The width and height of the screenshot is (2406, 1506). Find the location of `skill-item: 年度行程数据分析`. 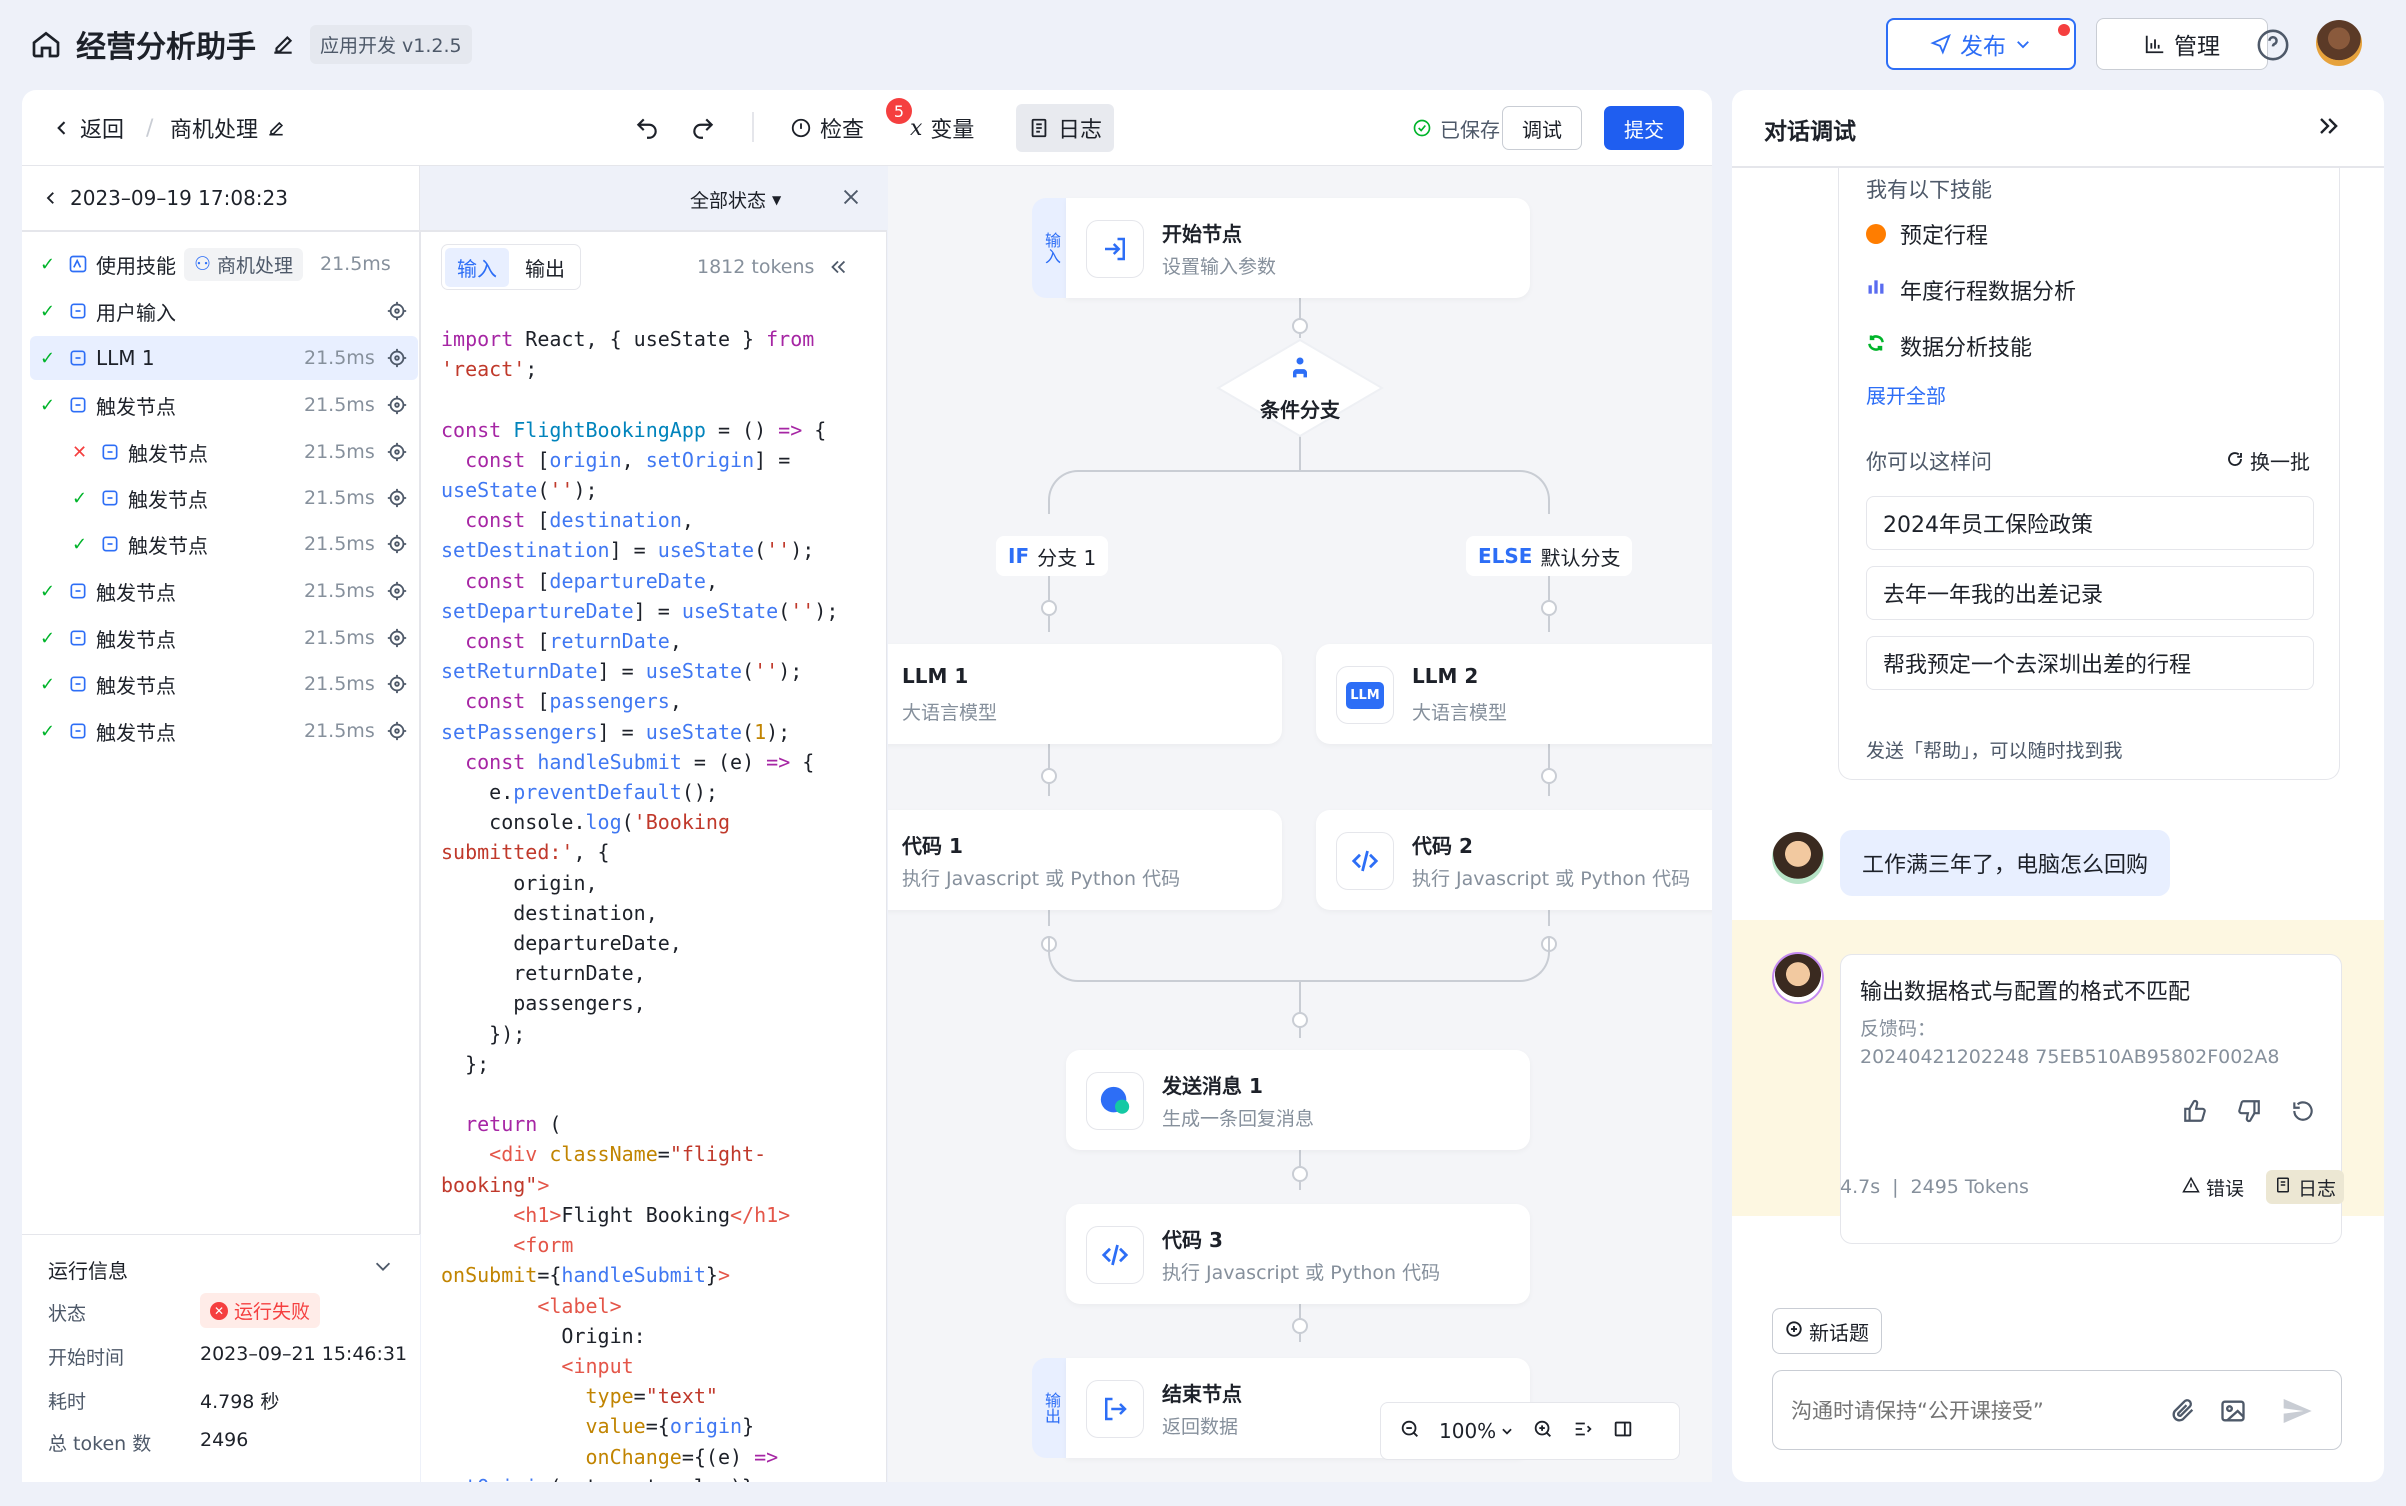

skill-item: 年度行程数据分析 is located at coordinates (1971, 290).